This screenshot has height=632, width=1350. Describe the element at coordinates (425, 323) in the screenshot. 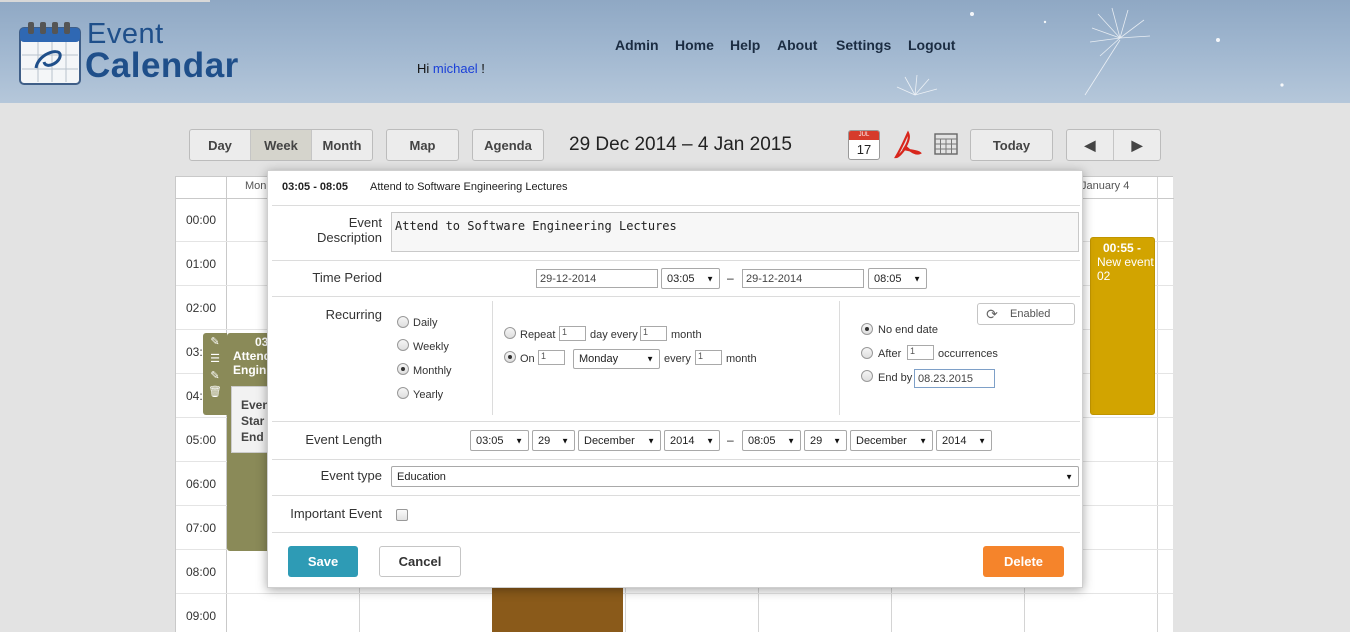

I see `recur-daily-label: Daily` at that location.